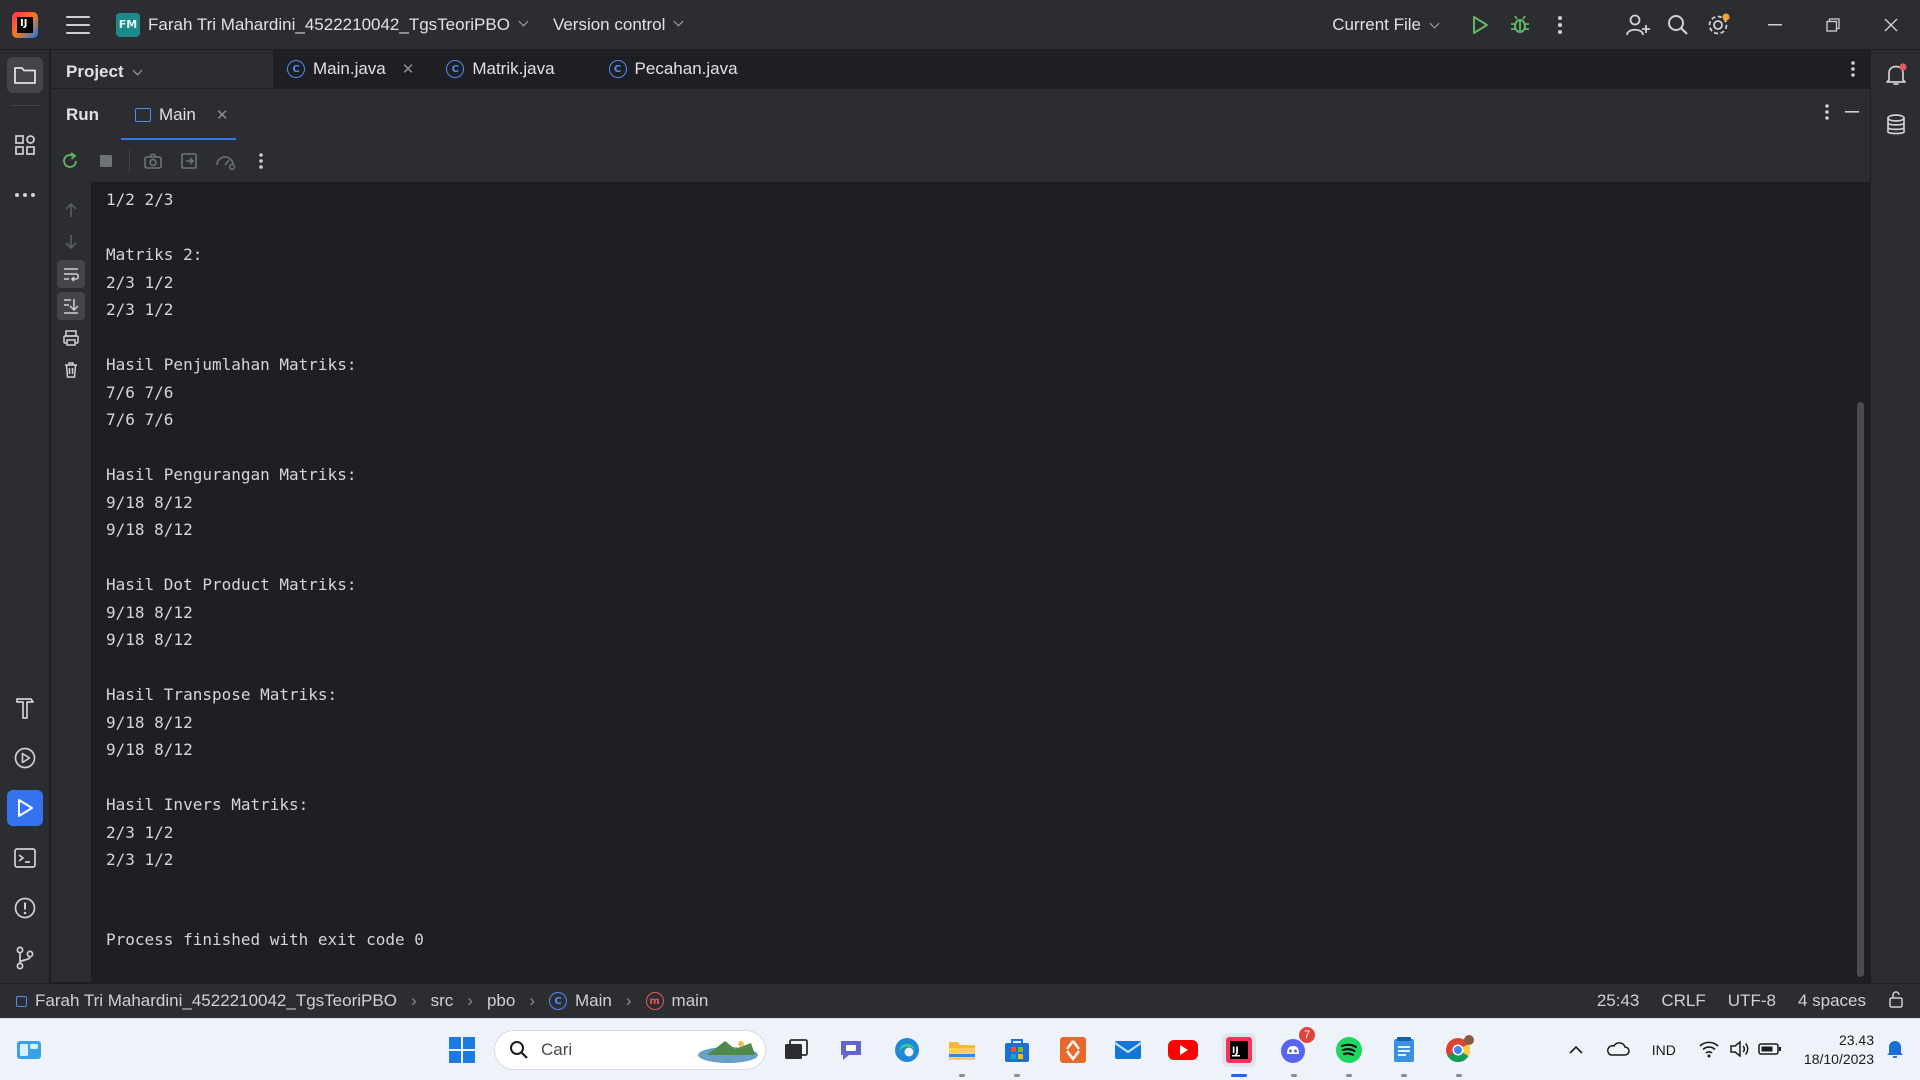 Image resolution: width=1920 pixels, height=1080 pixels. What do you see at coordinates (1296, 1052) in the screenshot?
I see `discord-icon: 7` at bounding box center [1296, 1052].